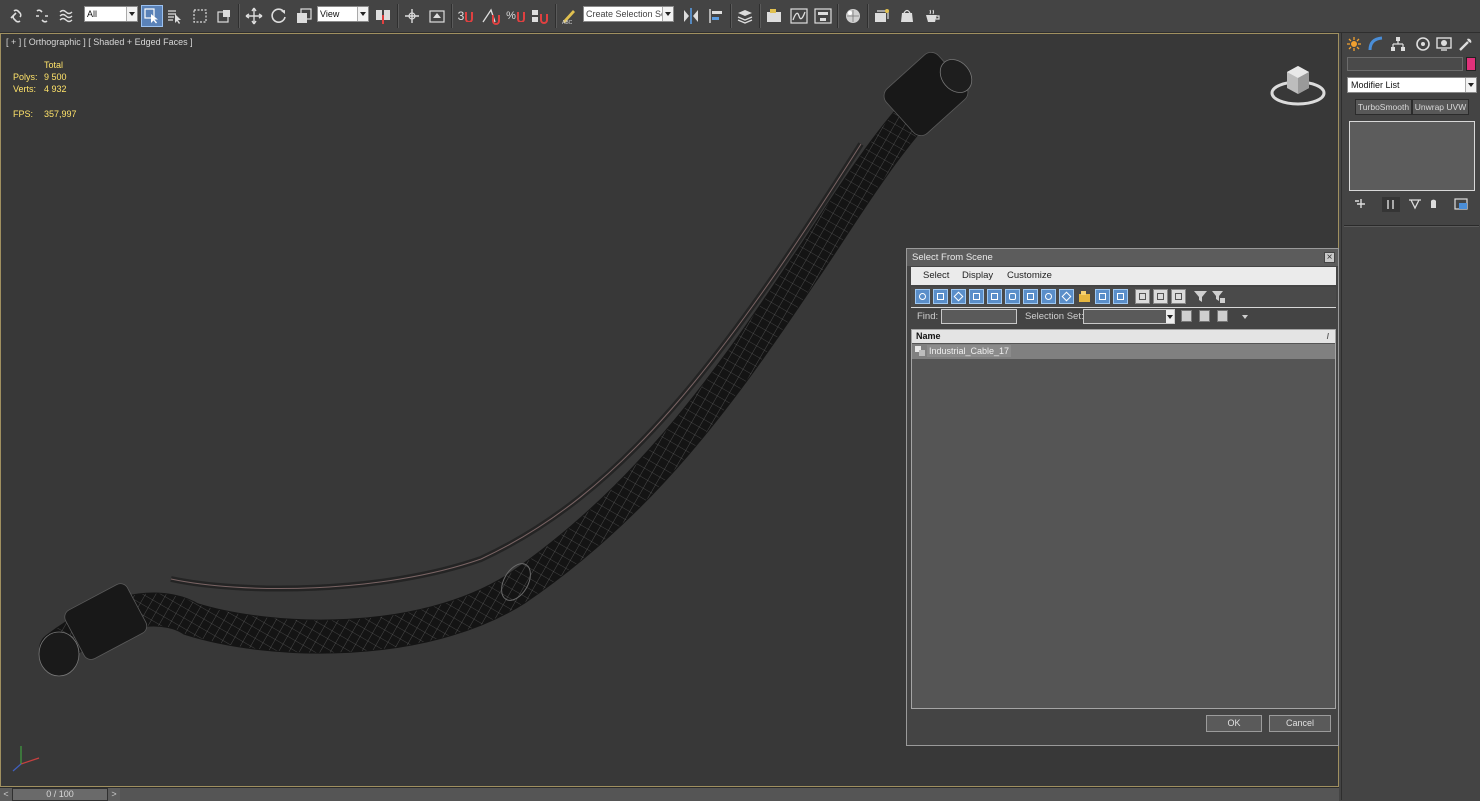 This screenshot has width=1480, height=801. Describe the element at coordinates (1142, 296) in the screenshot. I see `display-all-icon` at that location.